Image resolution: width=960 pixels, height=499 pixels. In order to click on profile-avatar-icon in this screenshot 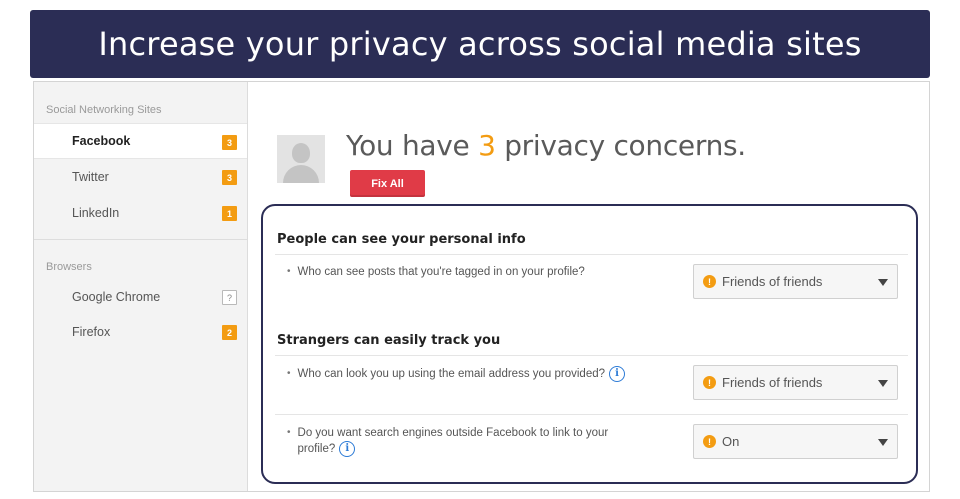, I will do `click(301, 159)`.